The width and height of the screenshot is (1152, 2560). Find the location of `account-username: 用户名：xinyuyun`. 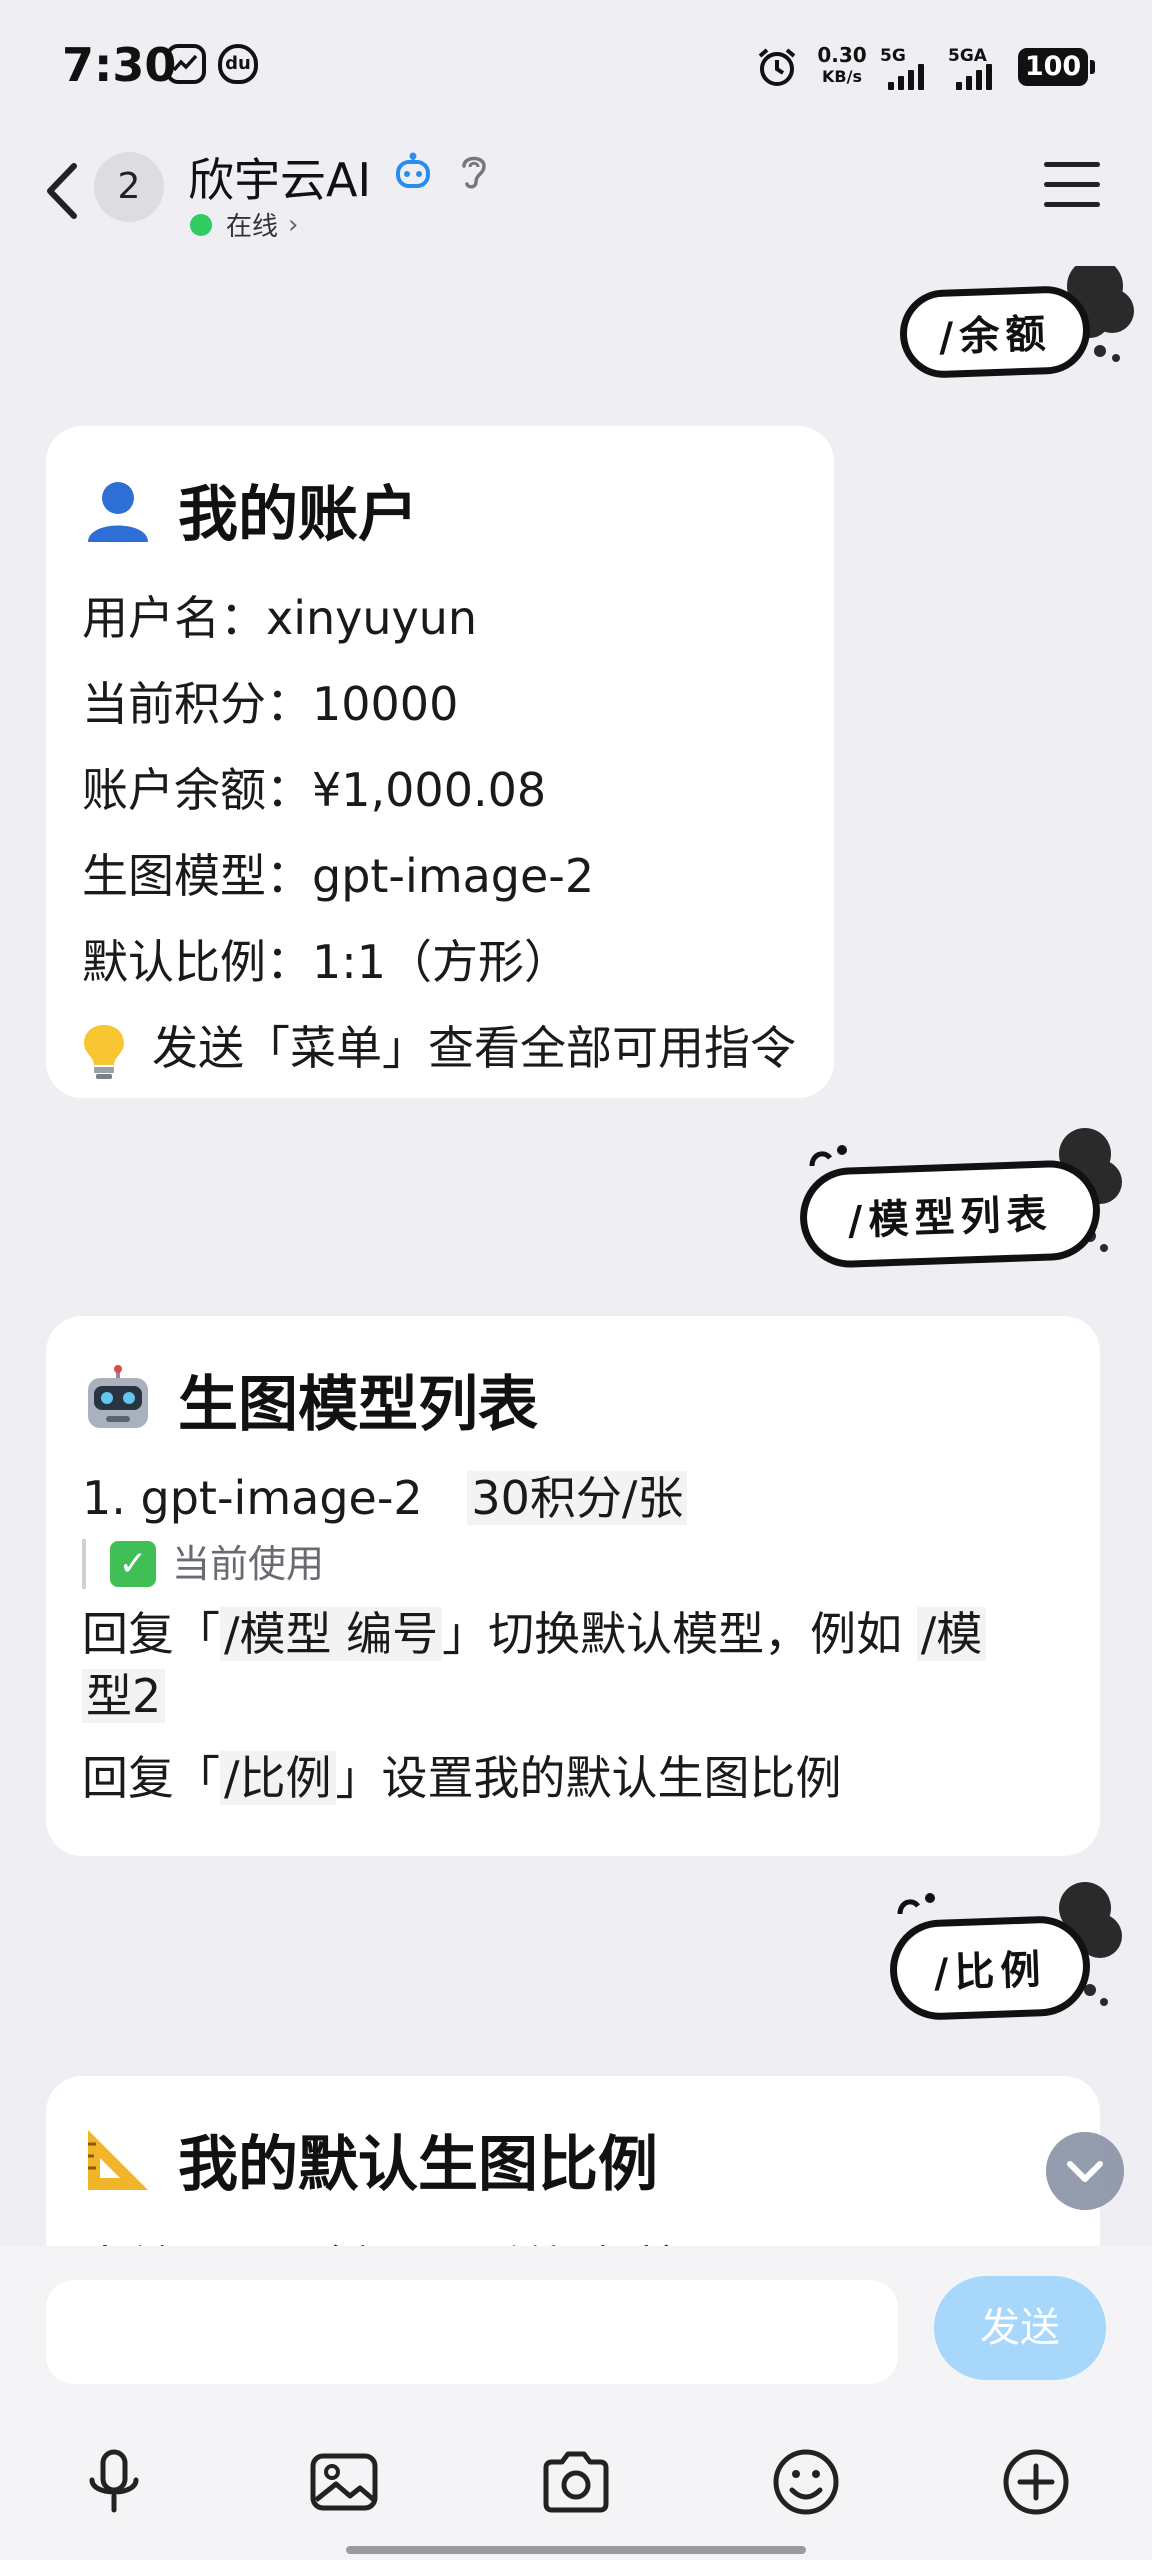

account-username: 用户名：xinyuyun is located at coordinates (280, 618).